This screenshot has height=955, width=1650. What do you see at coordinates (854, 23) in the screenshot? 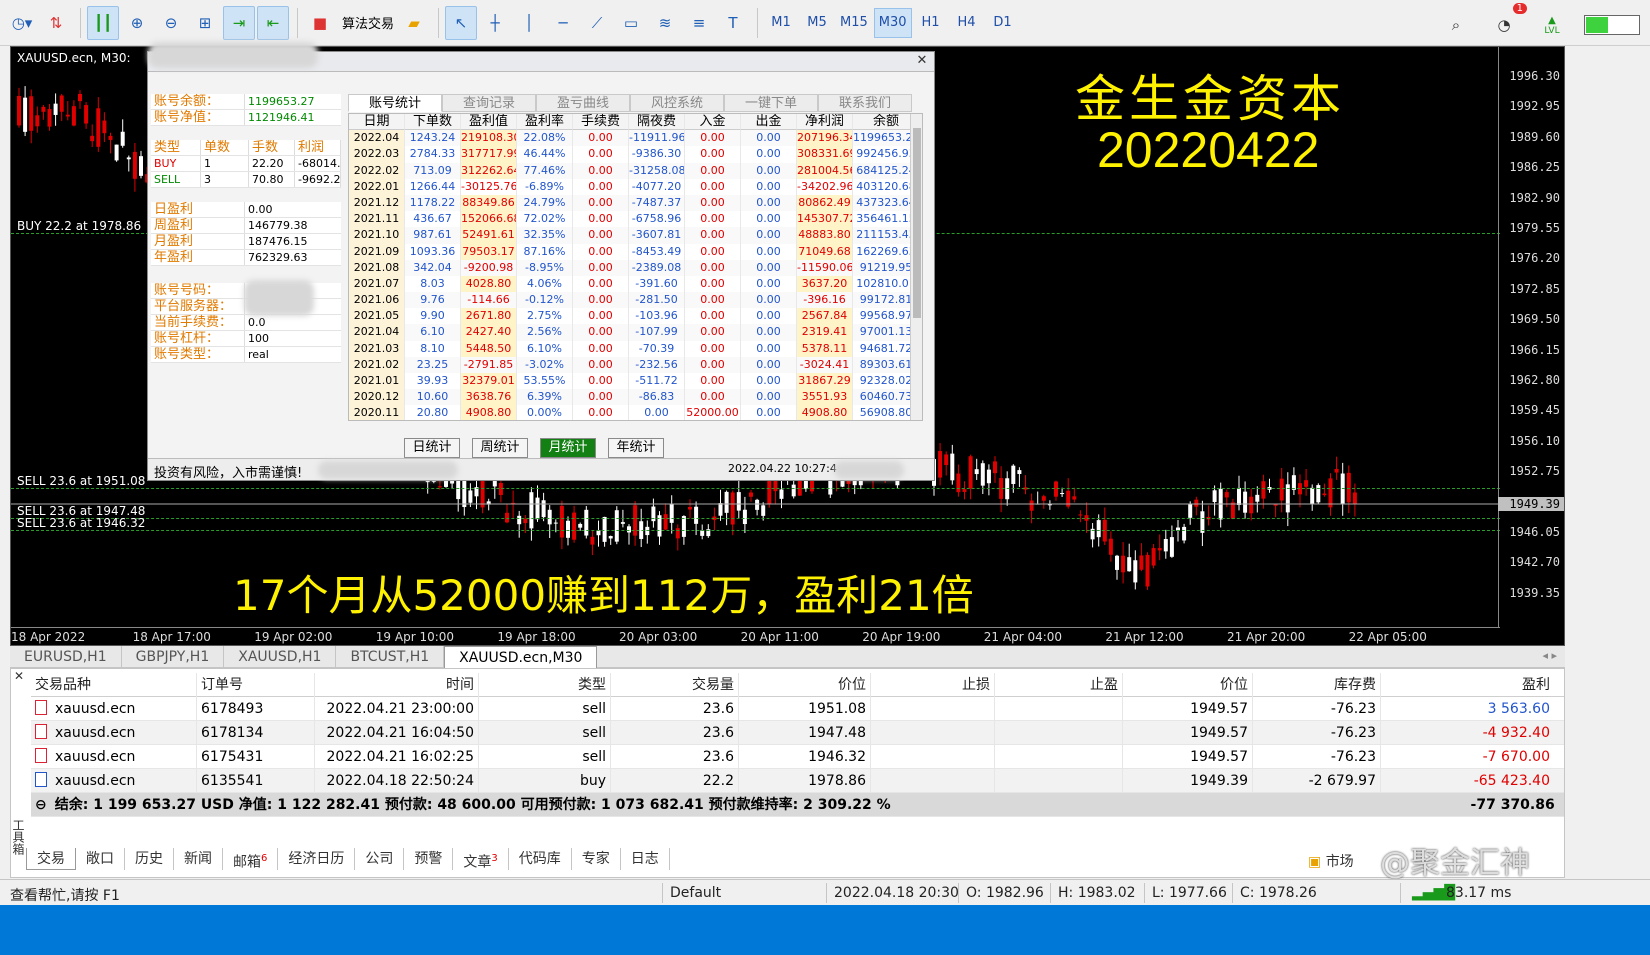
I see `timeframe-m15: M15` at bounding box center [854, 23].